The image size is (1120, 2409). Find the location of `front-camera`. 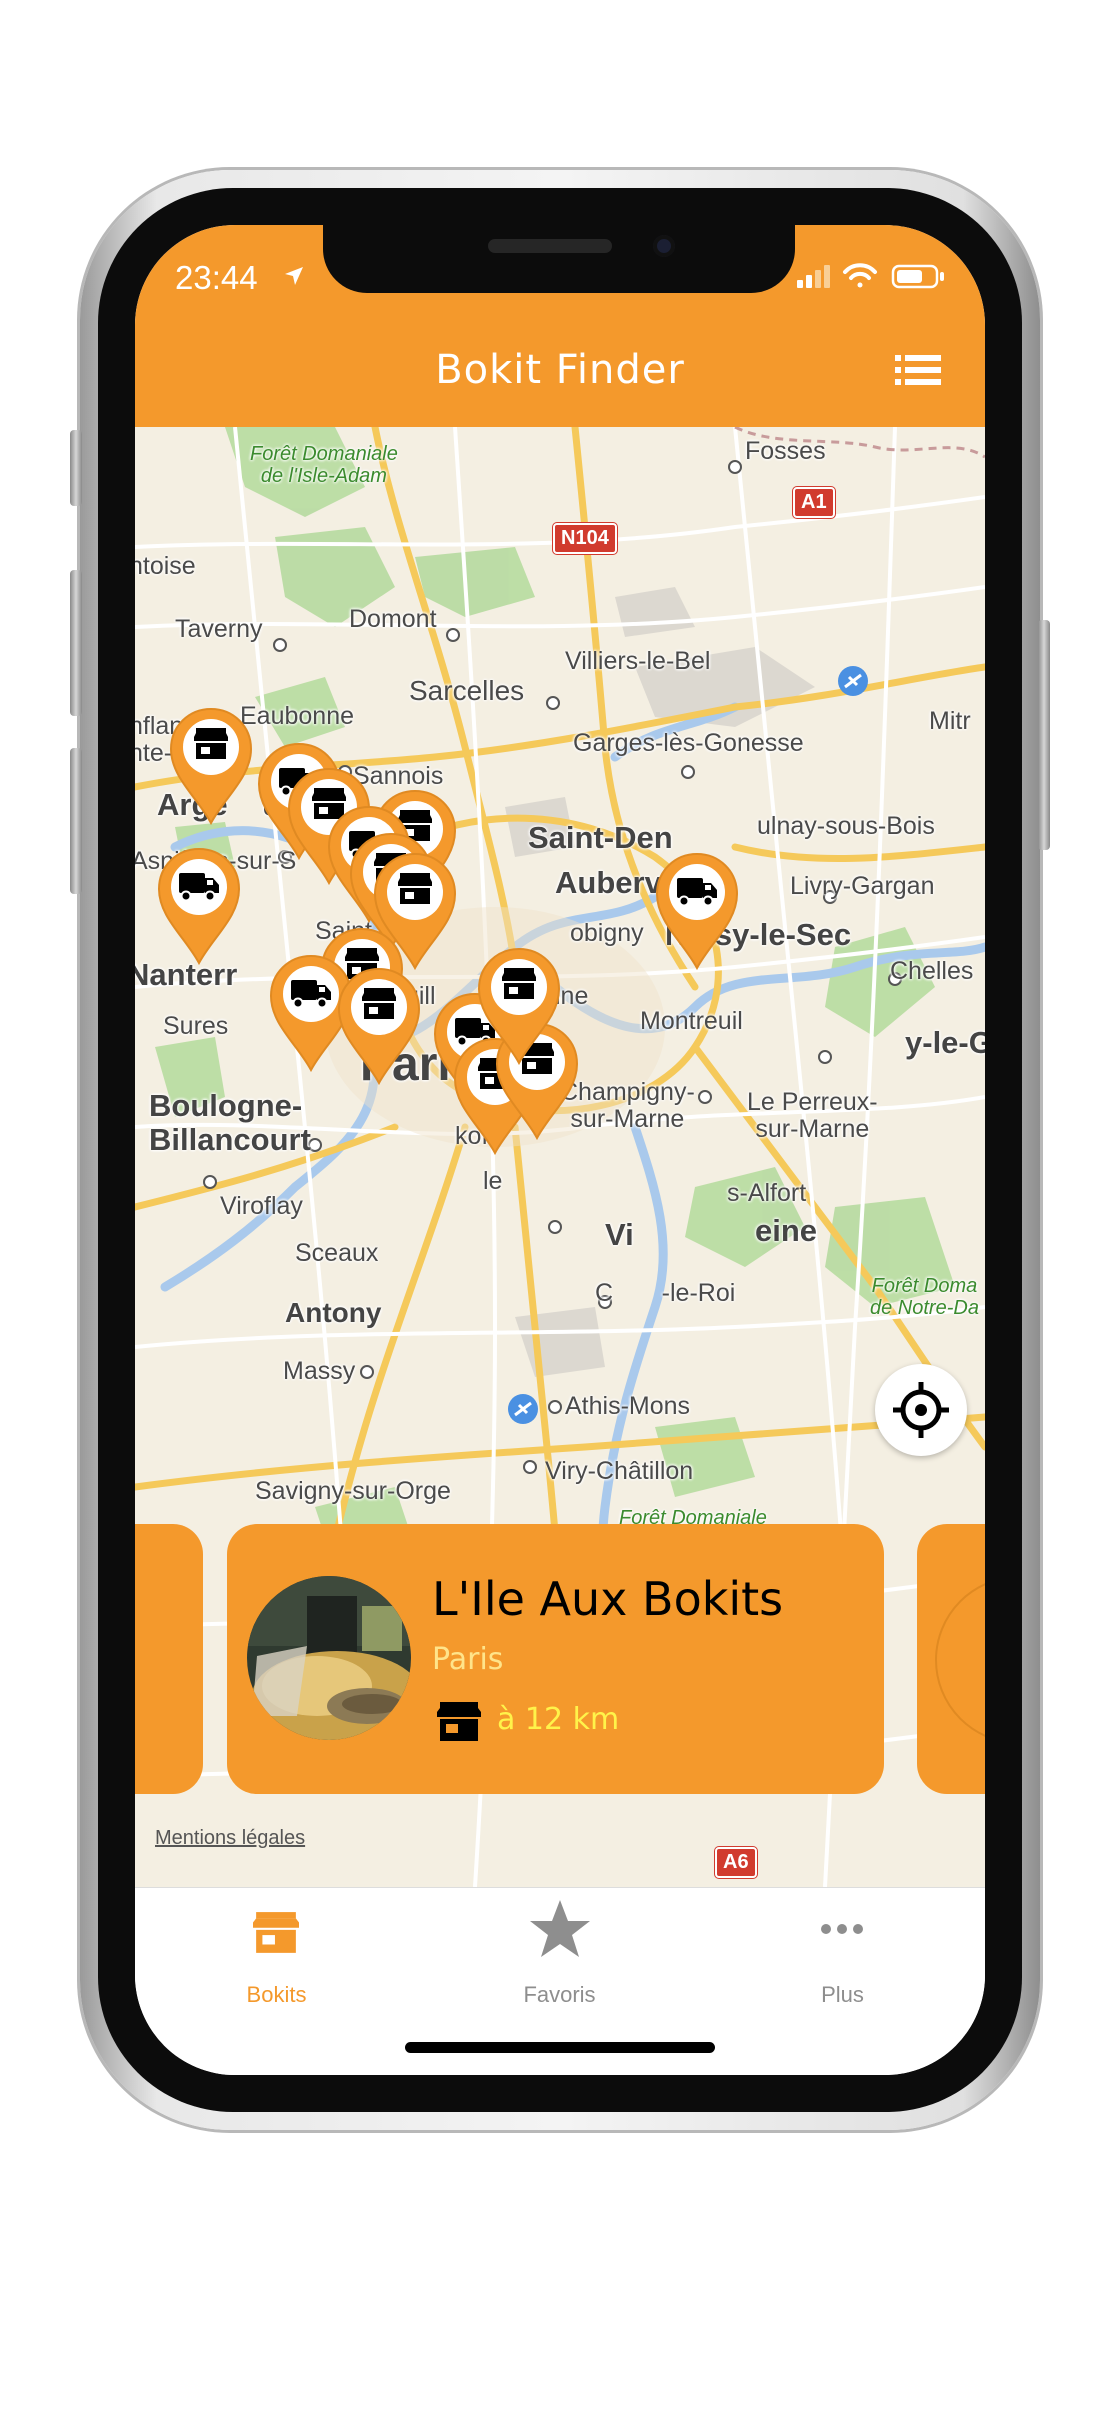

front-camera is located at coordinates (664, 246).